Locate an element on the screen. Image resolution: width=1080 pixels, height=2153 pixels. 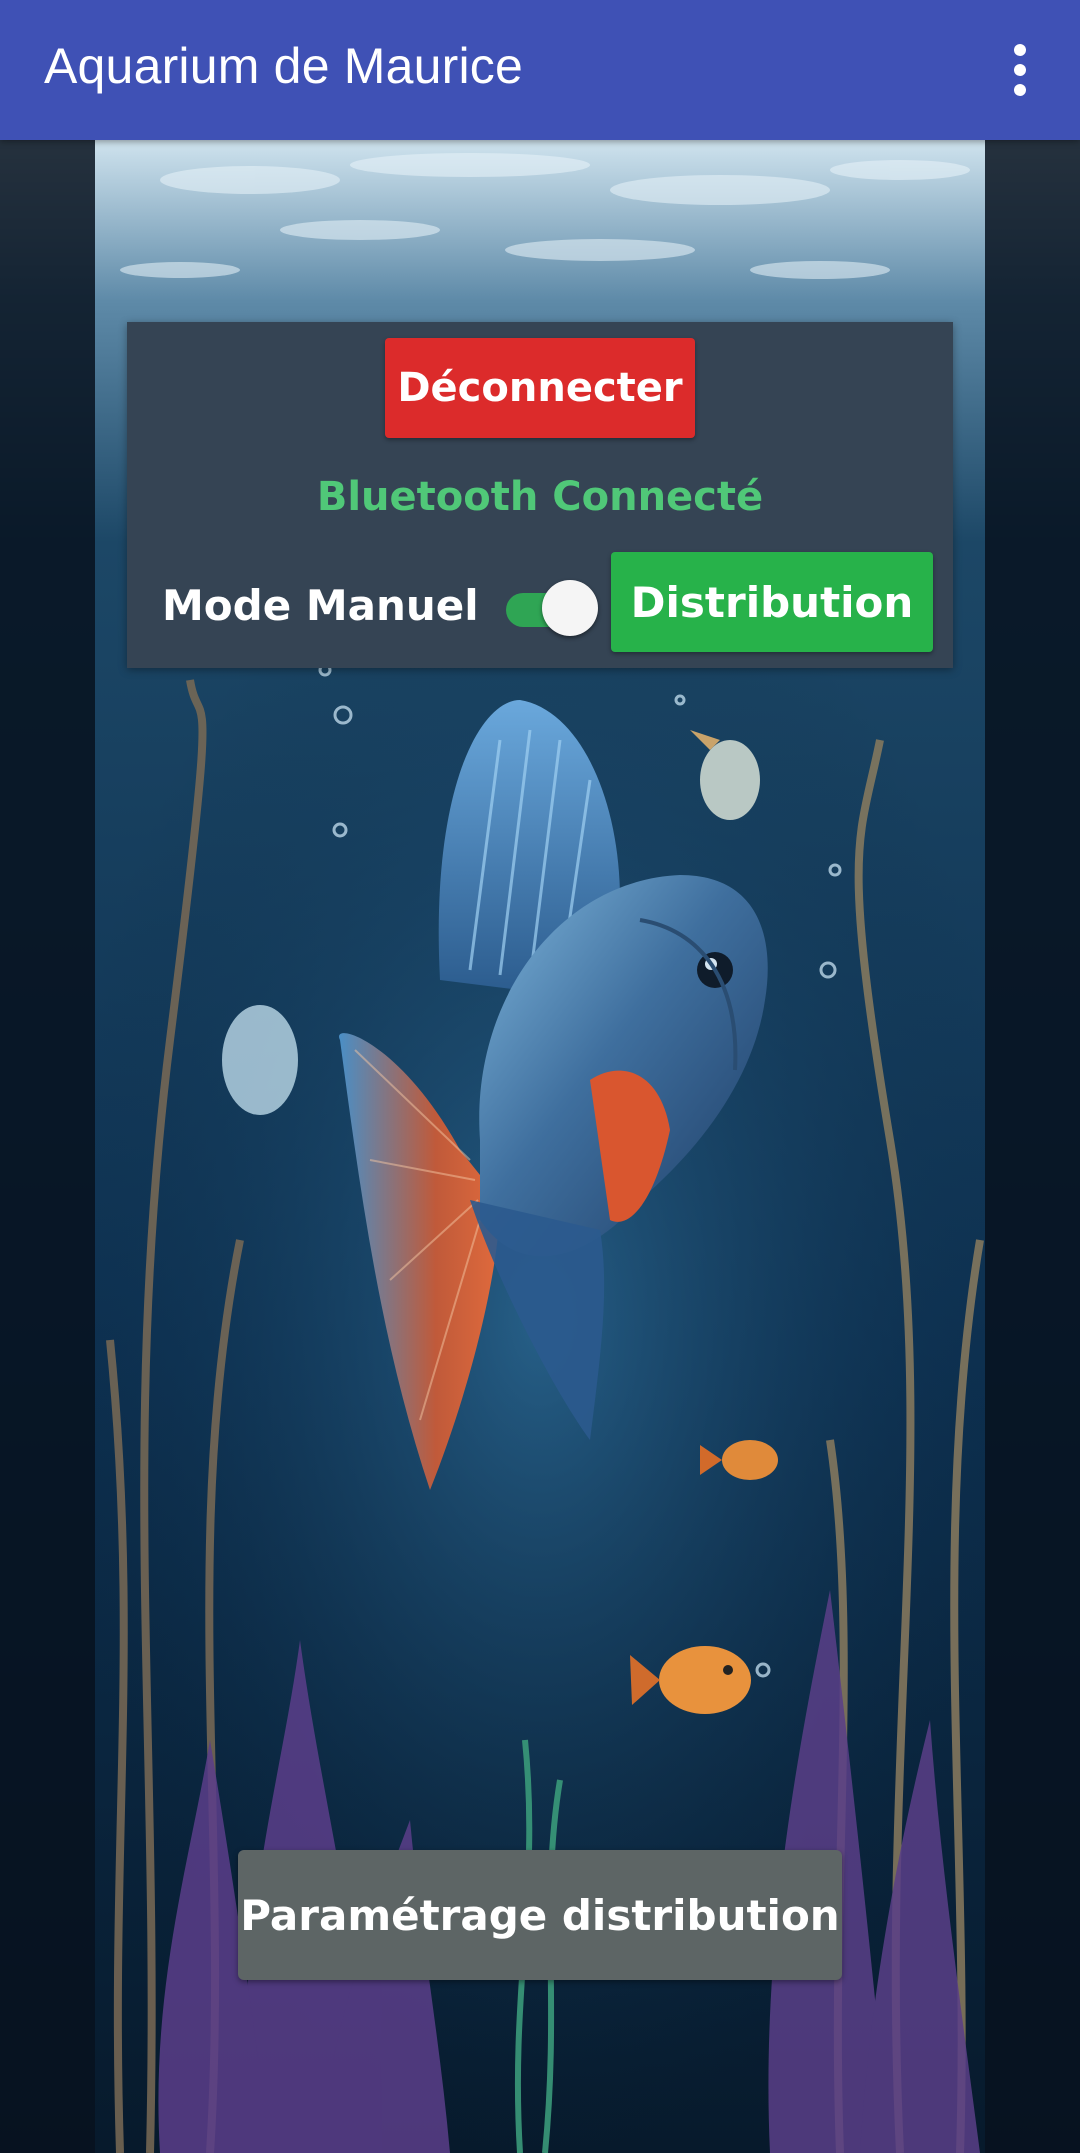
distribution-settings-button: Paramétrage distribution is located at coordinates (540, 1915).